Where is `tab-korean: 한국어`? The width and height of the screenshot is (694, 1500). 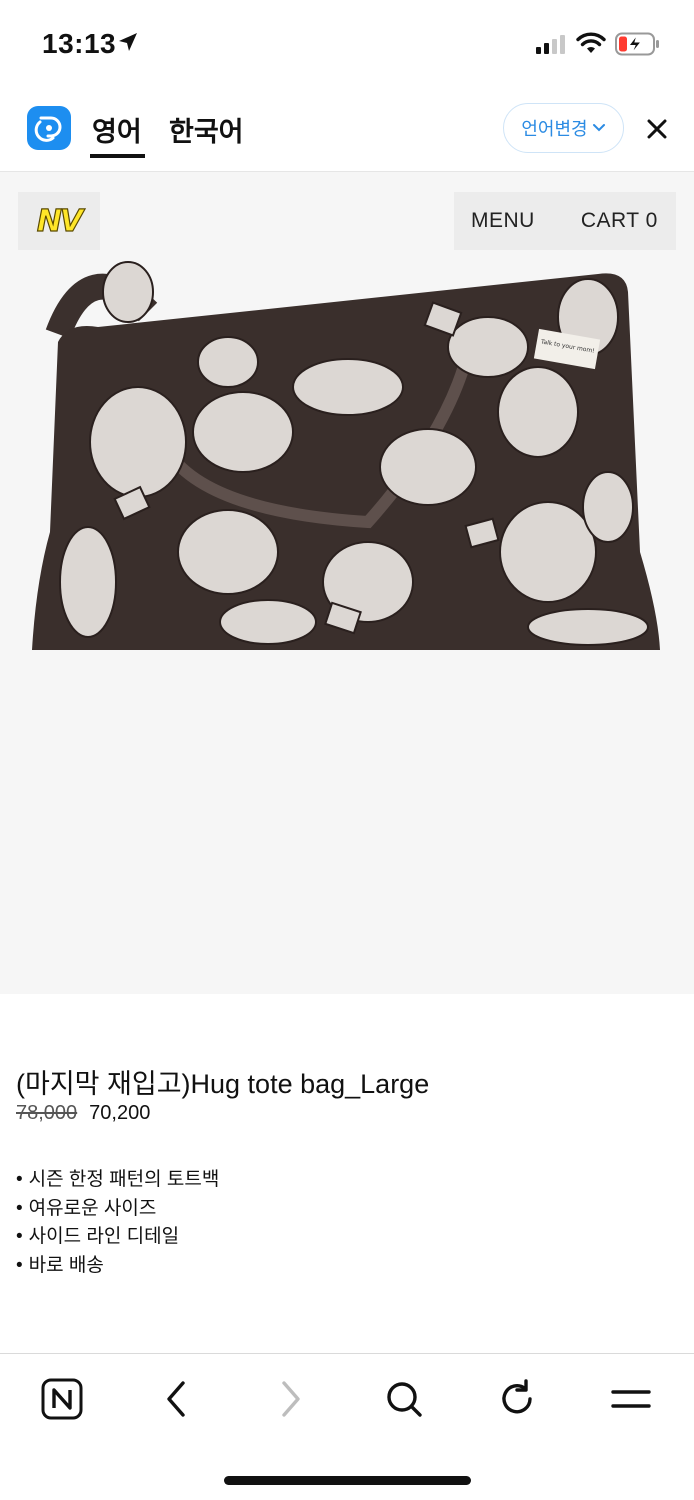
tab-korean: 한국어 is located at coordinates (206, 129).